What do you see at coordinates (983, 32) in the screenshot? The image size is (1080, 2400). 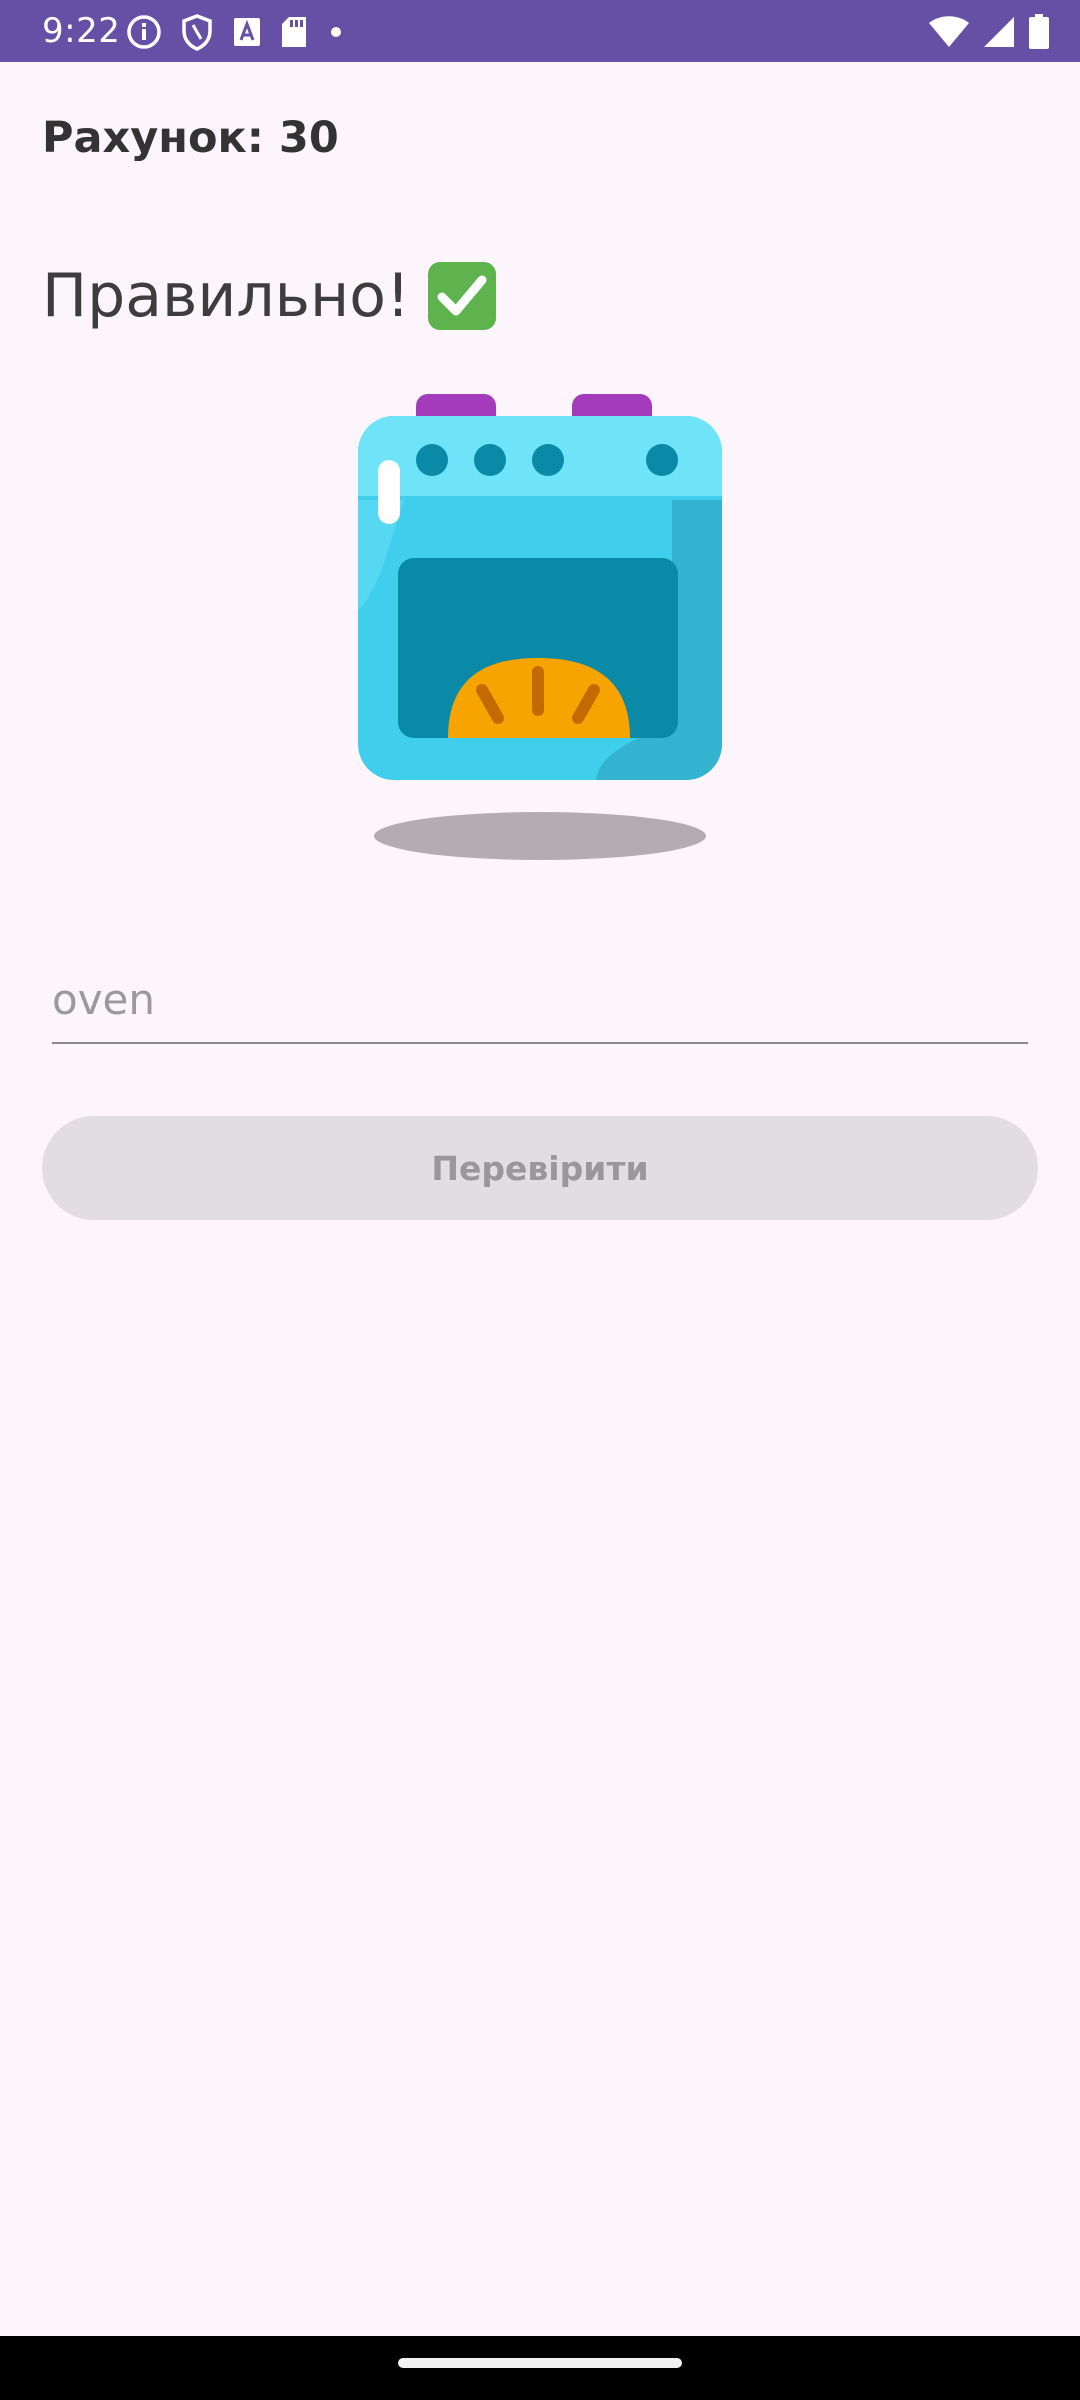 I see `status-system-icons` at bounding box center [983, 32].